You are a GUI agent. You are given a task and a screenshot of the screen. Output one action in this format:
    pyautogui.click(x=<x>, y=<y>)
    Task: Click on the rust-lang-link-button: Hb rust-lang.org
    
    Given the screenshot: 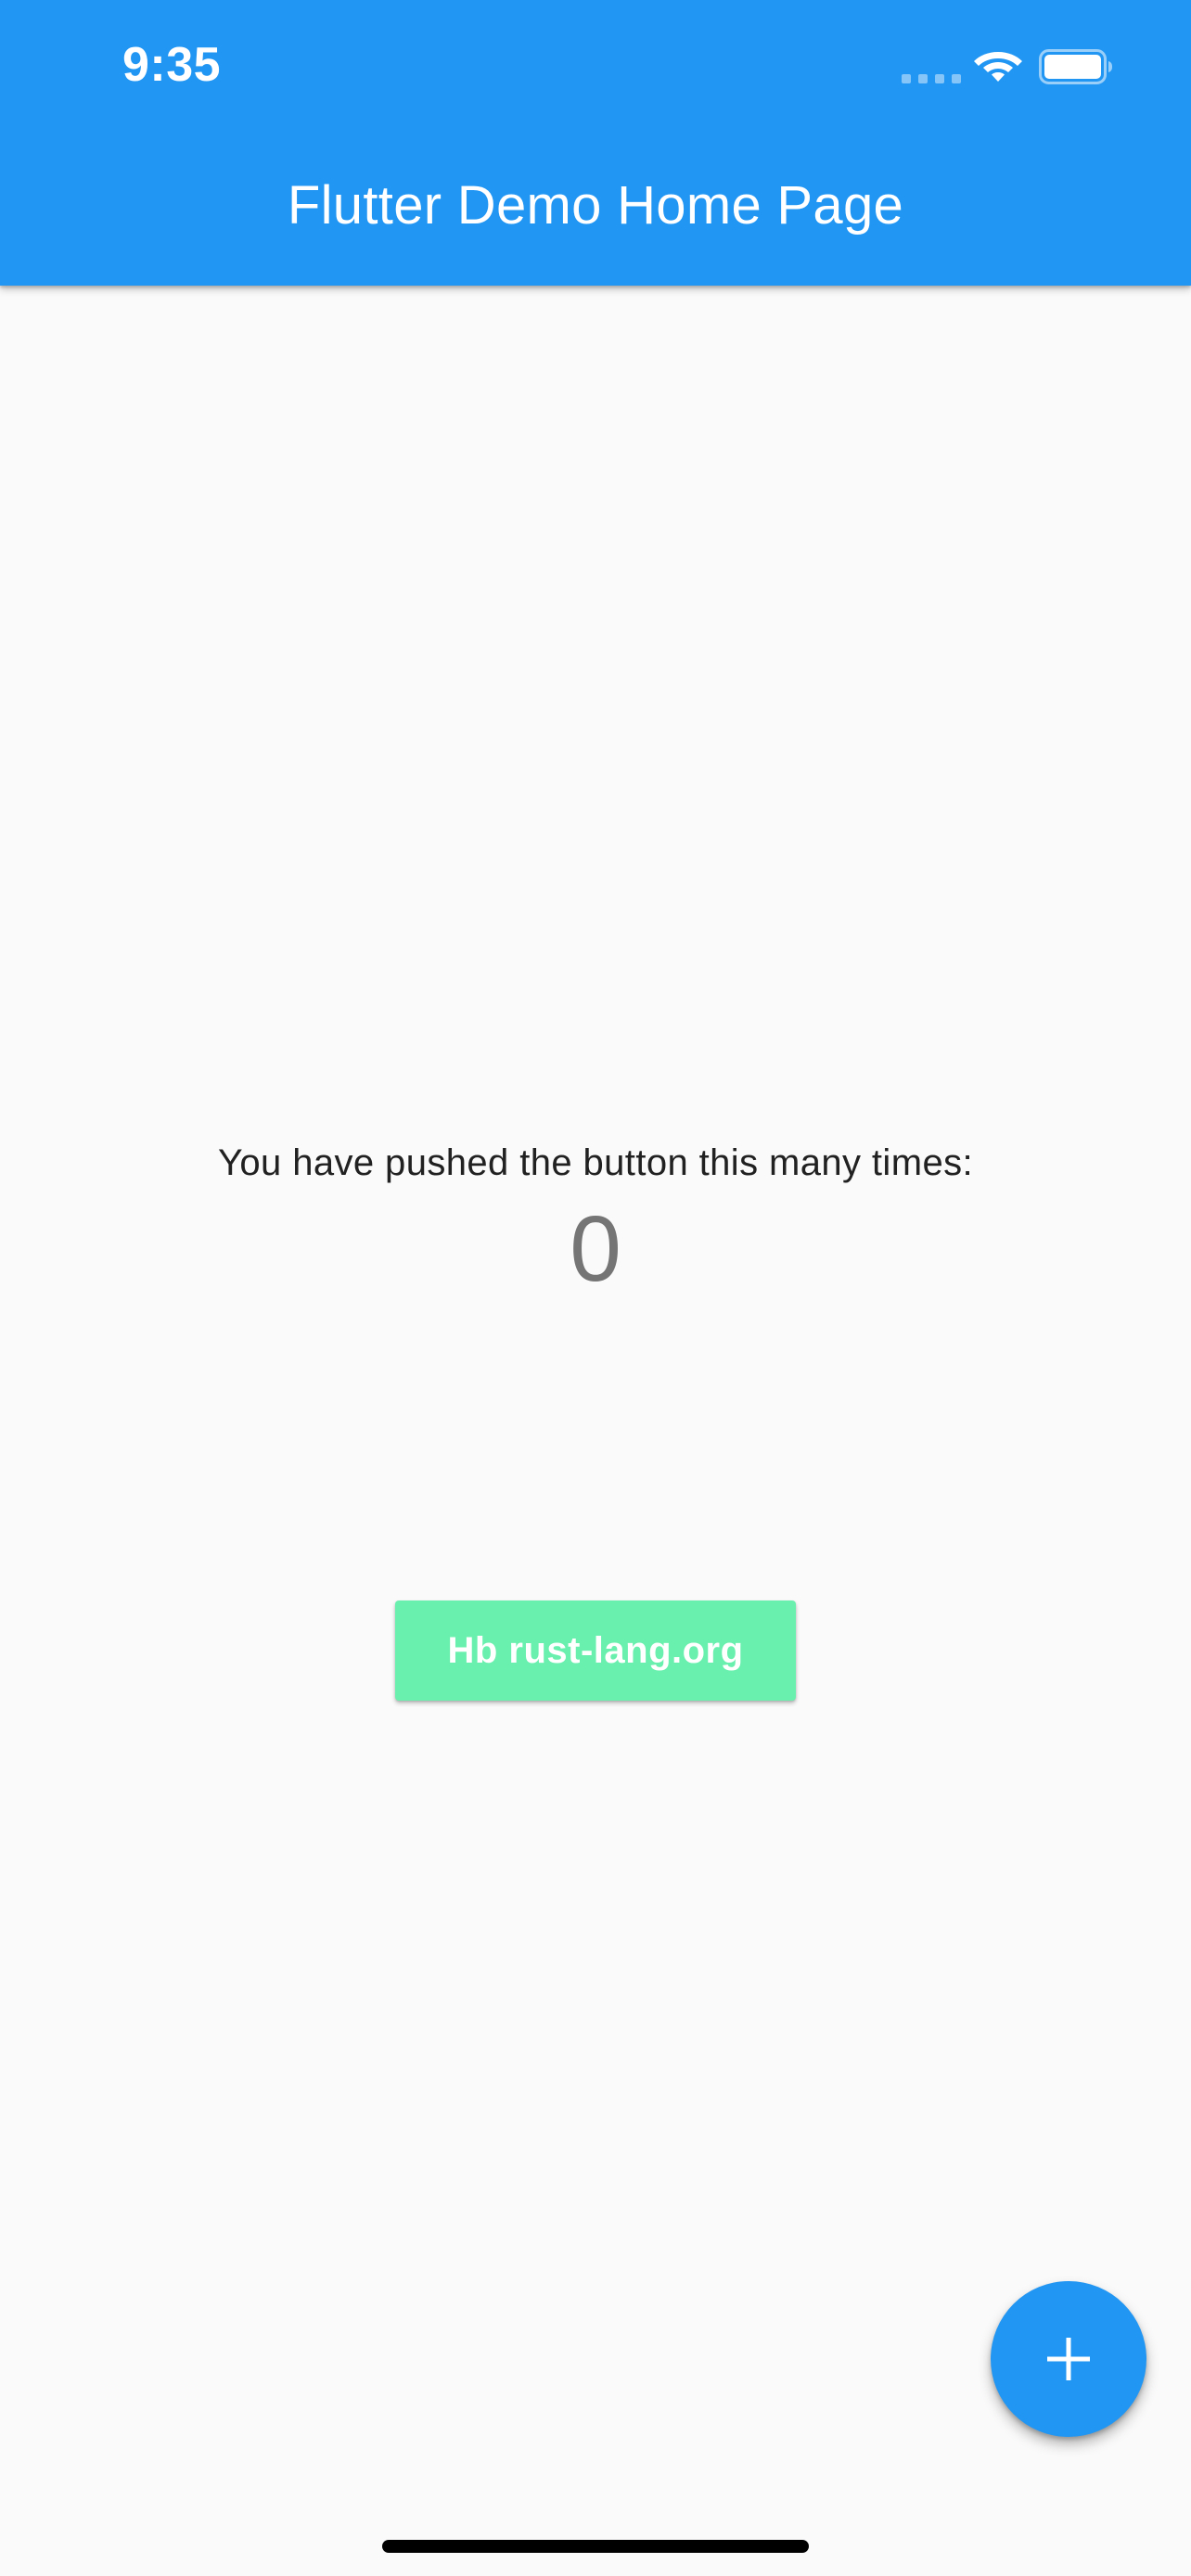 What is the action you would take?
    pyautogui.click(x=595, y=1651)
    